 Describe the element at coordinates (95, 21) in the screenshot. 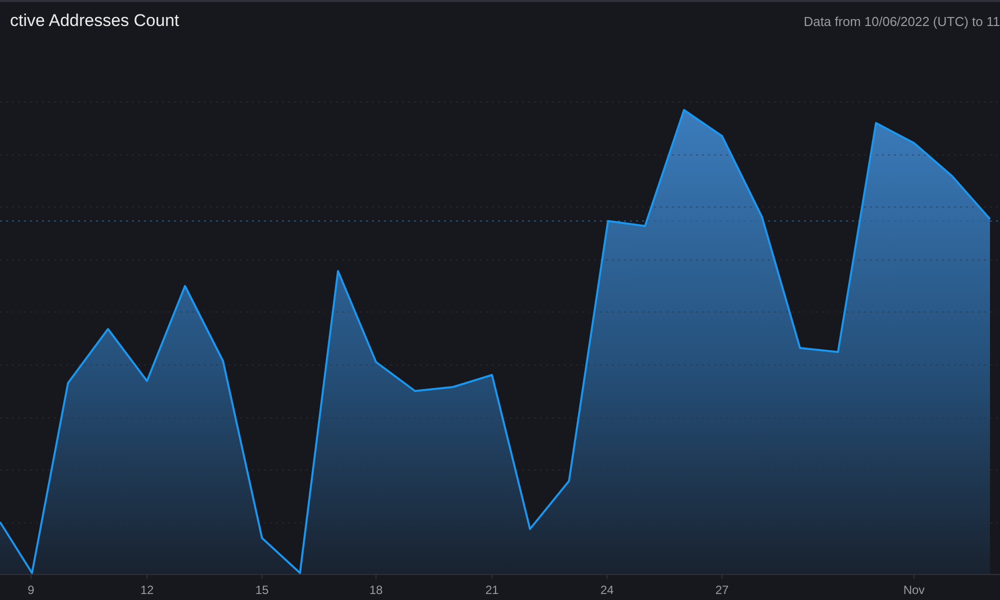

I see `chart-title: ctive Addresses Count` at that location.